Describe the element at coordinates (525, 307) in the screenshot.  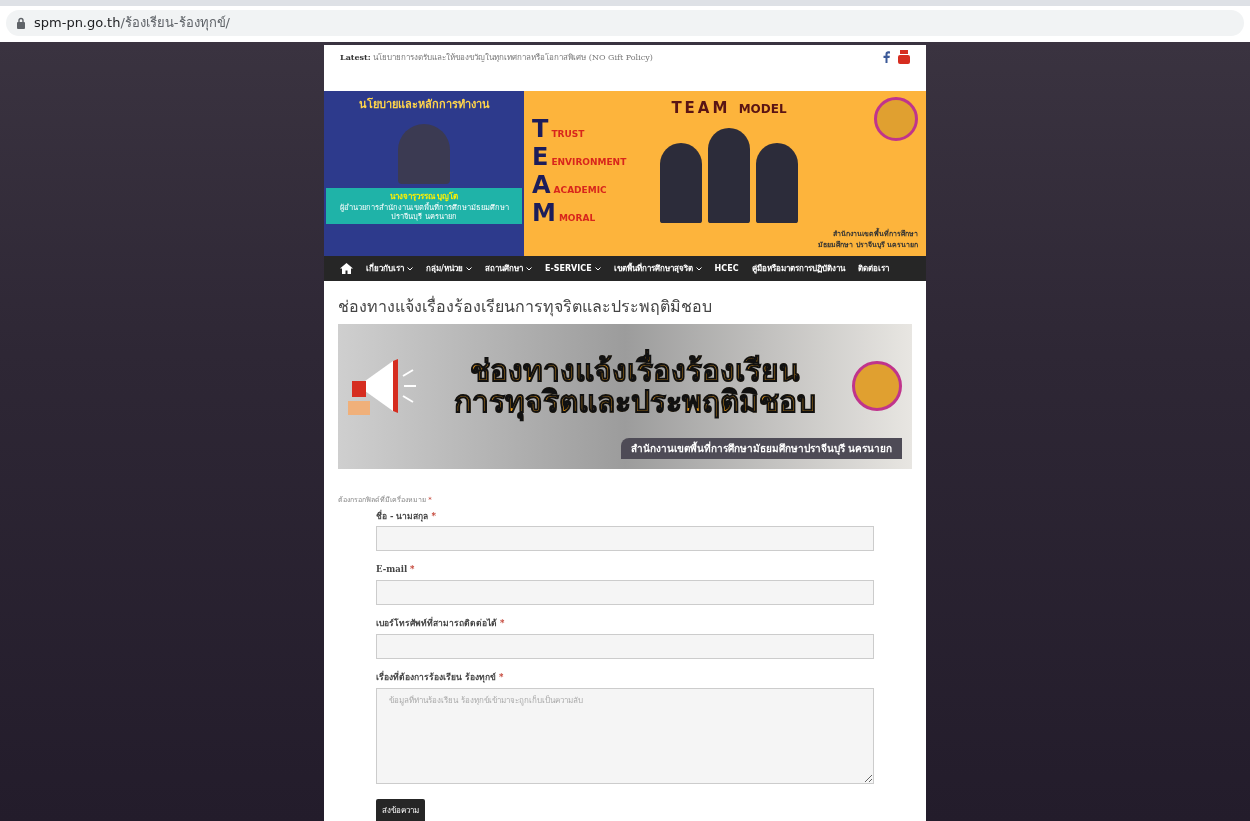
I see `page-title: ช่องทางแจ้งเรื่องร้องเรียนการทุจริตและประพฤติมิชอบ` at that location.